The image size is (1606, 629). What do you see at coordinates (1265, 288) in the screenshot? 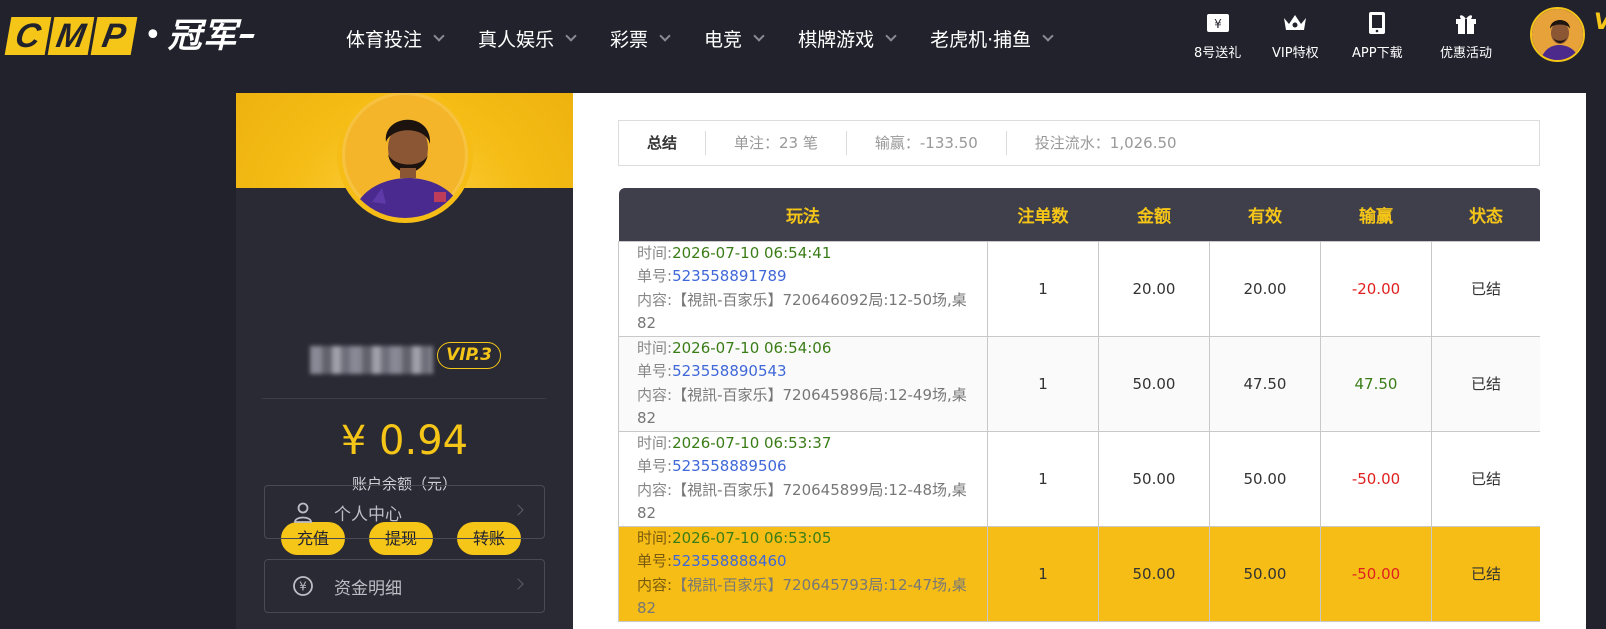
I see `bet-valid: 20.00` at bounding box center [1265, 288].